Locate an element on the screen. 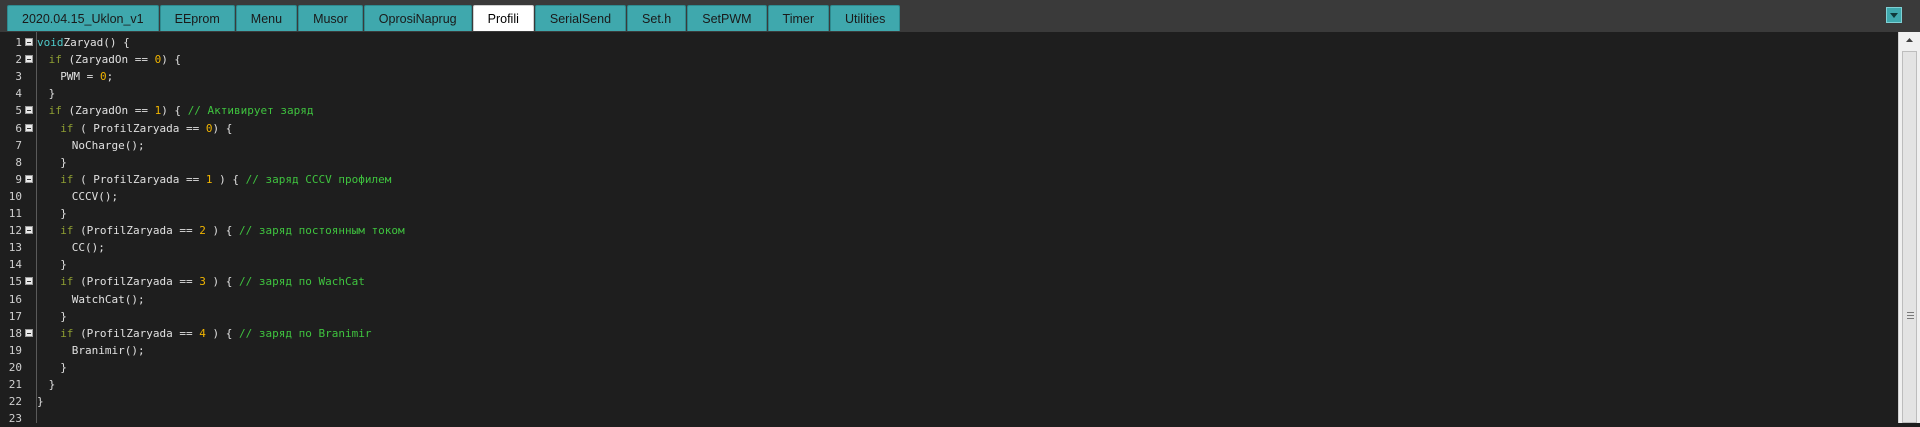 Image resolution: width=1920 pixels, height=427 pixels. scroll-thumb is located at coordinates (1909, 237).